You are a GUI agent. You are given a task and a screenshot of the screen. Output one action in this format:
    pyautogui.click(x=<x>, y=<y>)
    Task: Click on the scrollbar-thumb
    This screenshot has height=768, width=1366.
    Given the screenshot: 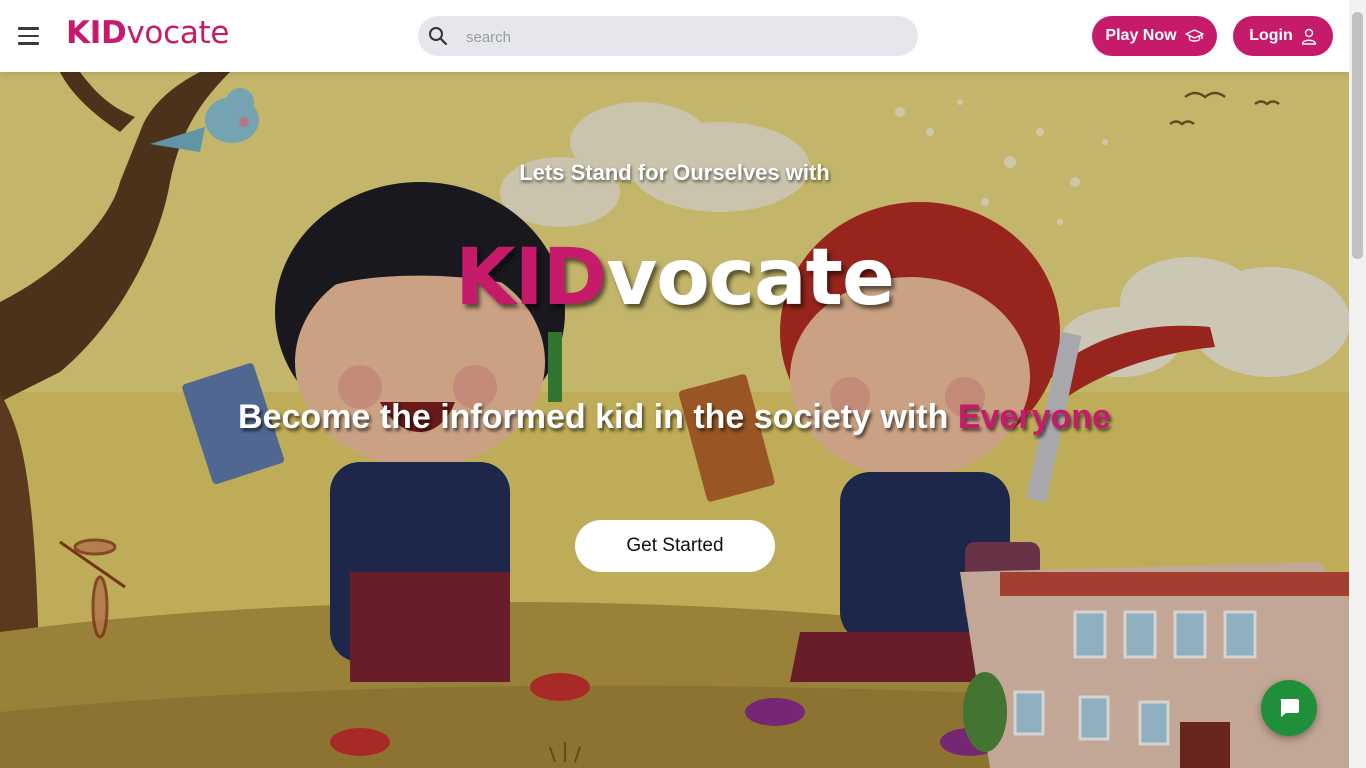 What is the action you would take?
    pyautogui.click(x=1357, y=135)
    